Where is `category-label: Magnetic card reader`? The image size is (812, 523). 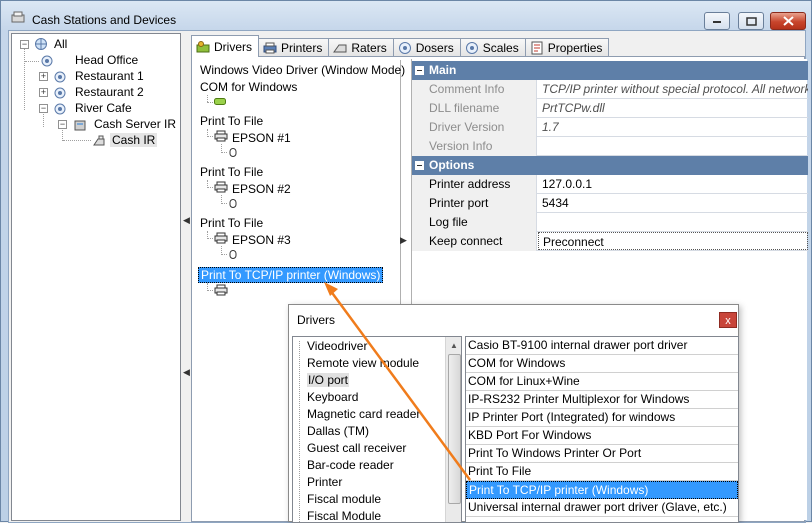
category-label: Magnetic card reader is located at coordinates (364, 414).